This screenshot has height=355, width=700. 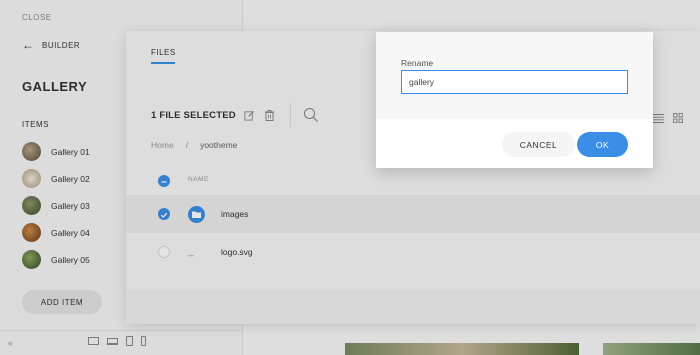 What do you see at coordinates (514, 82) in the screenshot?
I see `rename-input` at bounding box center [514, 82].